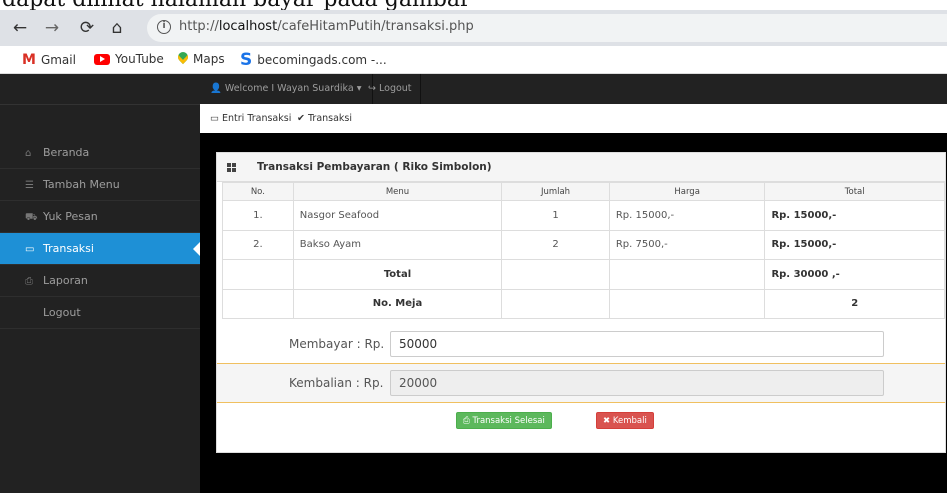  I want to click on cell-no: 2., so click(258, 244).